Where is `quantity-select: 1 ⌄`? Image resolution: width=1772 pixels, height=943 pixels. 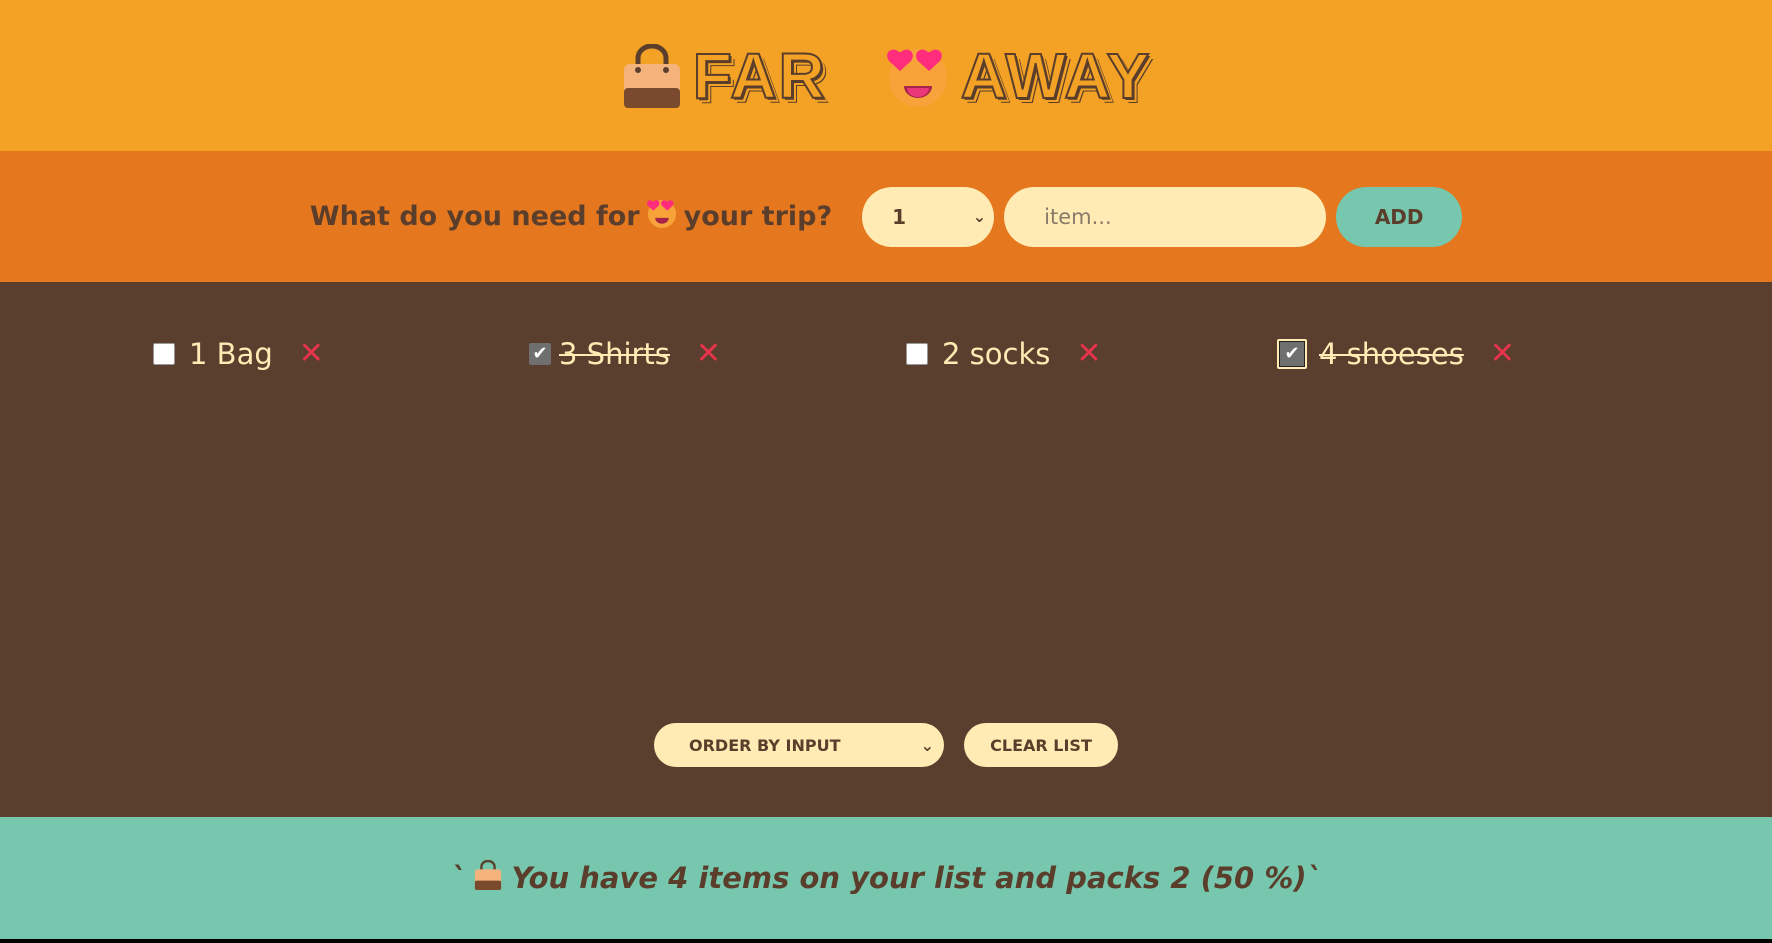
quantity-select: 1 ⌄ is located at coordinates (928, 216).